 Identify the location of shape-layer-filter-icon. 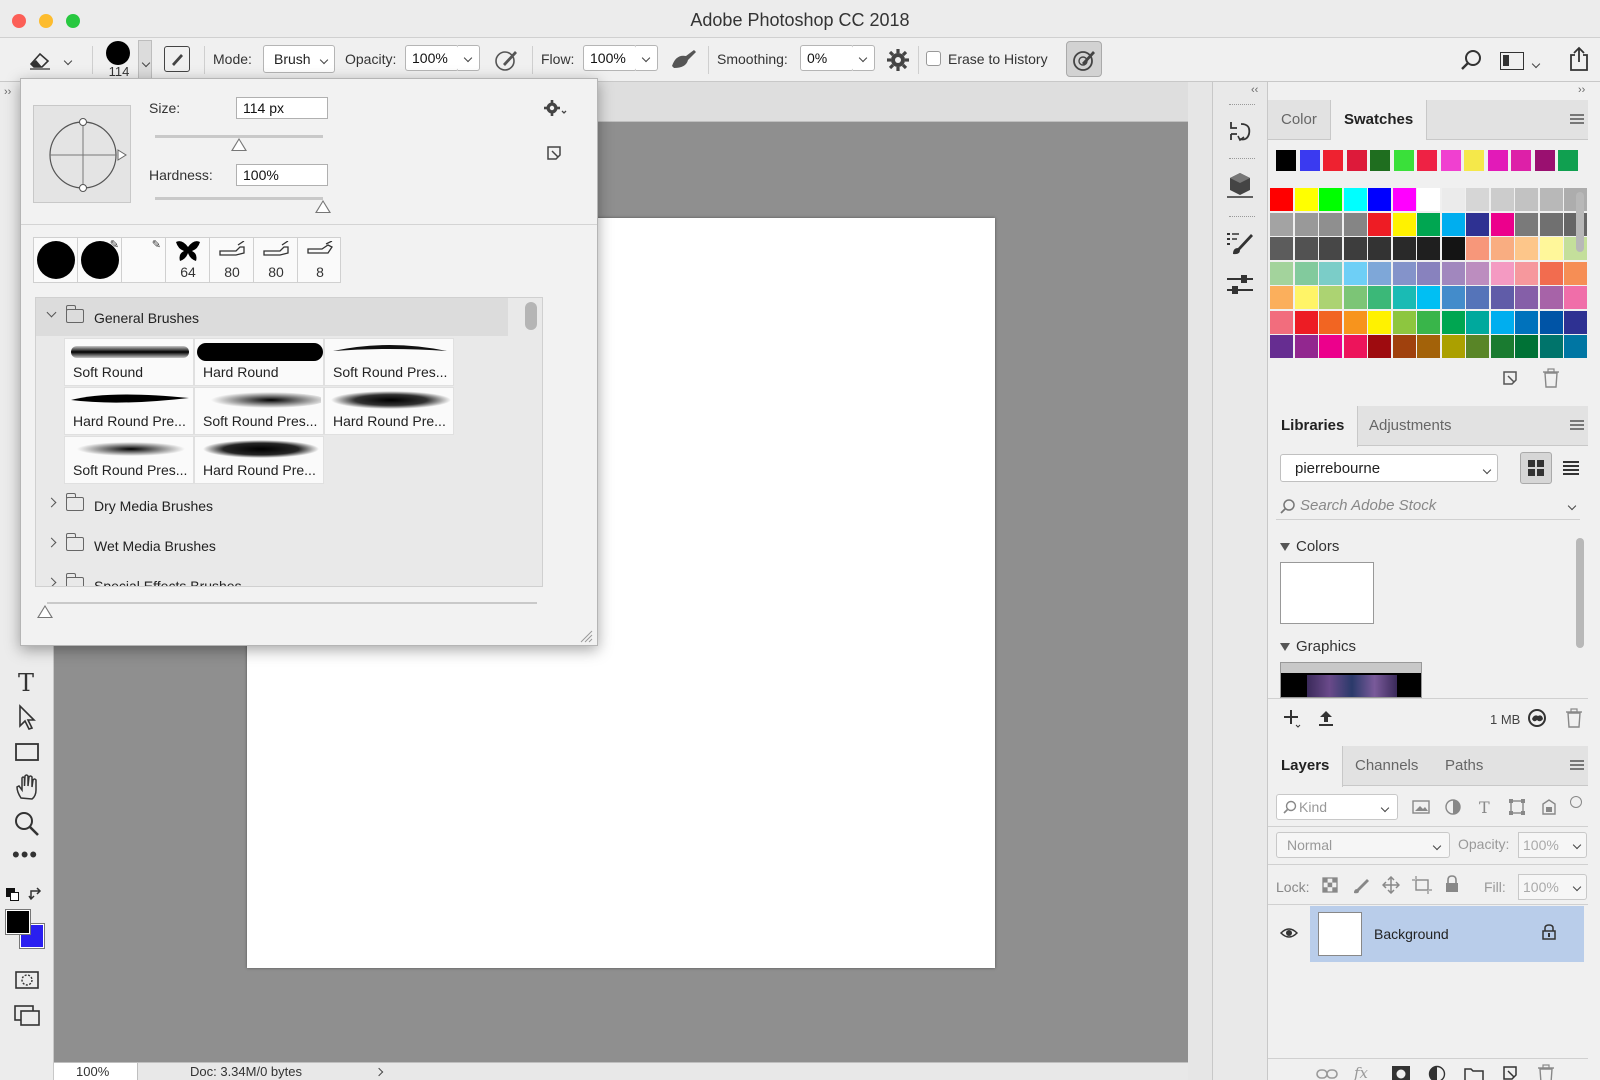
(1517, 807).